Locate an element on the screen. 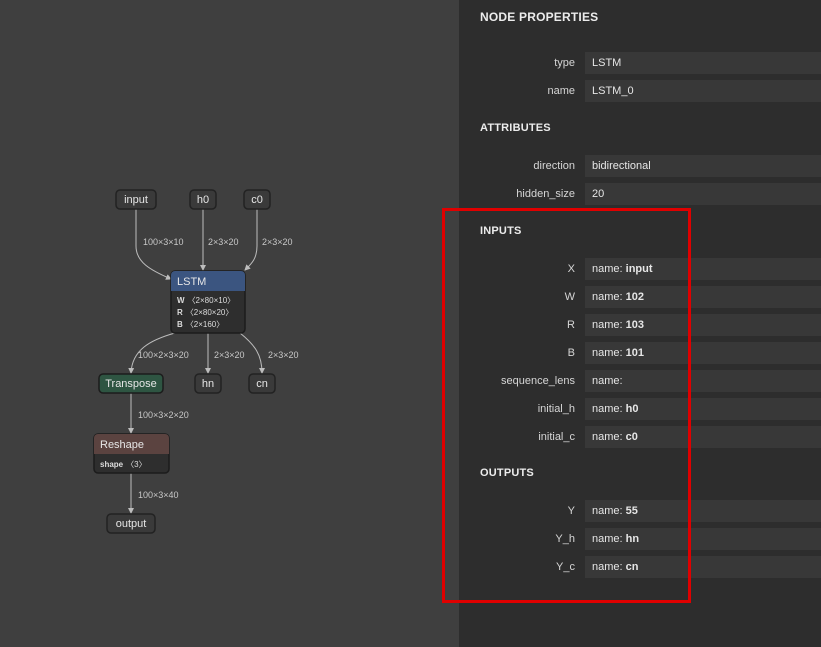 This screenshot has height=647, width=821. node-transpose: Transpose is located at coordinates (131, 383).